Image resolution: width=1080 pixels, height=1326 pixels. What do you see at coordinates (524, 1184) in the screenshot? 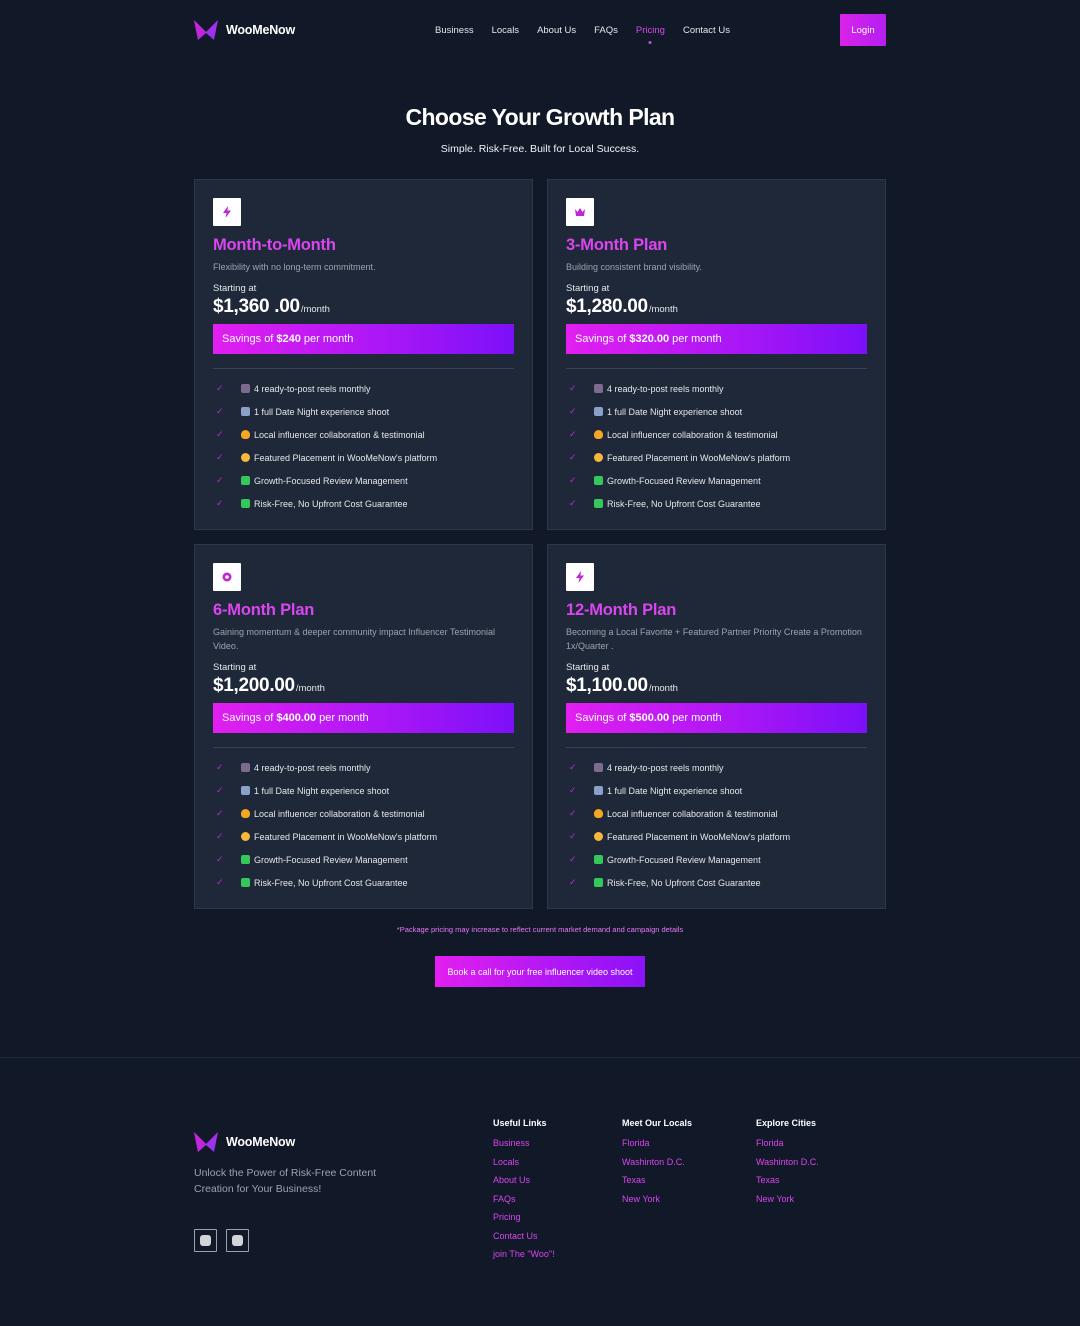
I see `footer-link-about-us: About Us` at bounding box center [524, 1184].